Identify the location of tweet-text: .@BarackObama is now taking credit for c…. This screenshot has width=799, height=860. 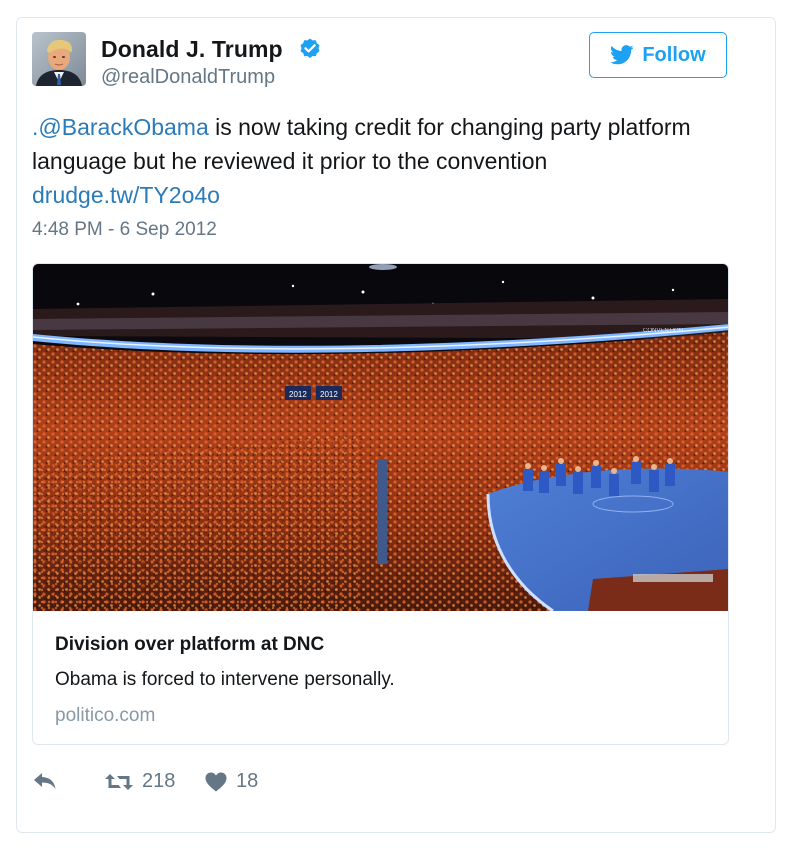
(382, 161).